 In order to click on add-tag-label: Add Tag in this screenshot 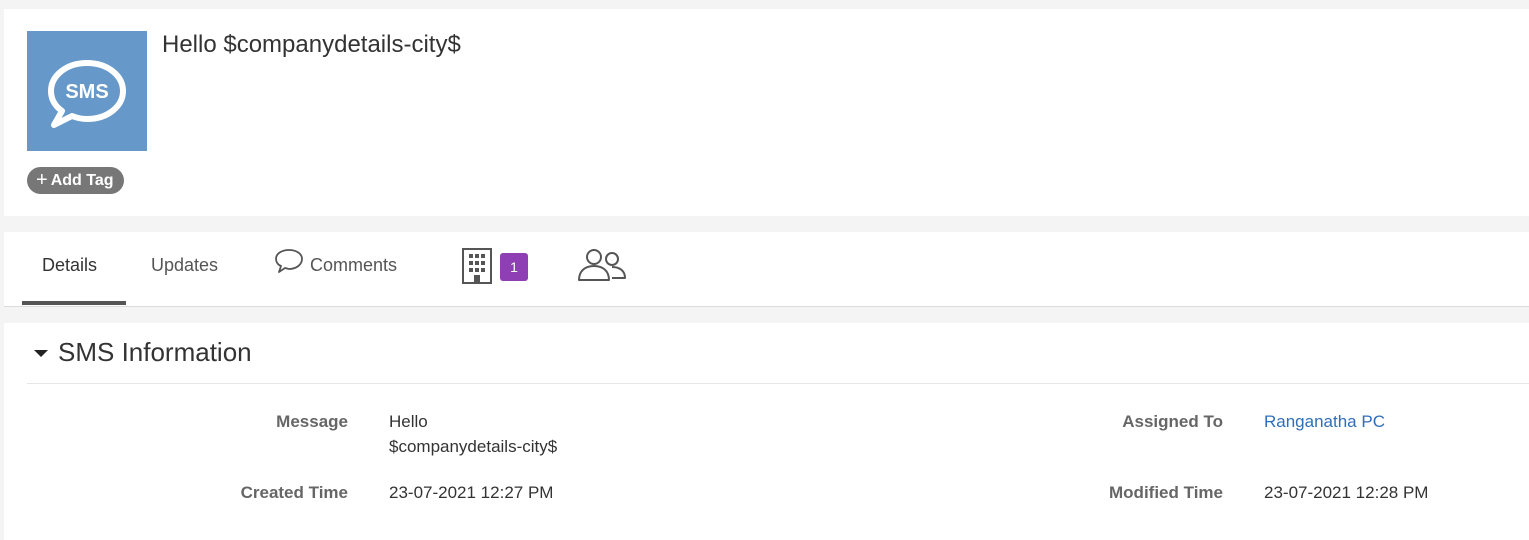, I will do `click(82, 180)`.